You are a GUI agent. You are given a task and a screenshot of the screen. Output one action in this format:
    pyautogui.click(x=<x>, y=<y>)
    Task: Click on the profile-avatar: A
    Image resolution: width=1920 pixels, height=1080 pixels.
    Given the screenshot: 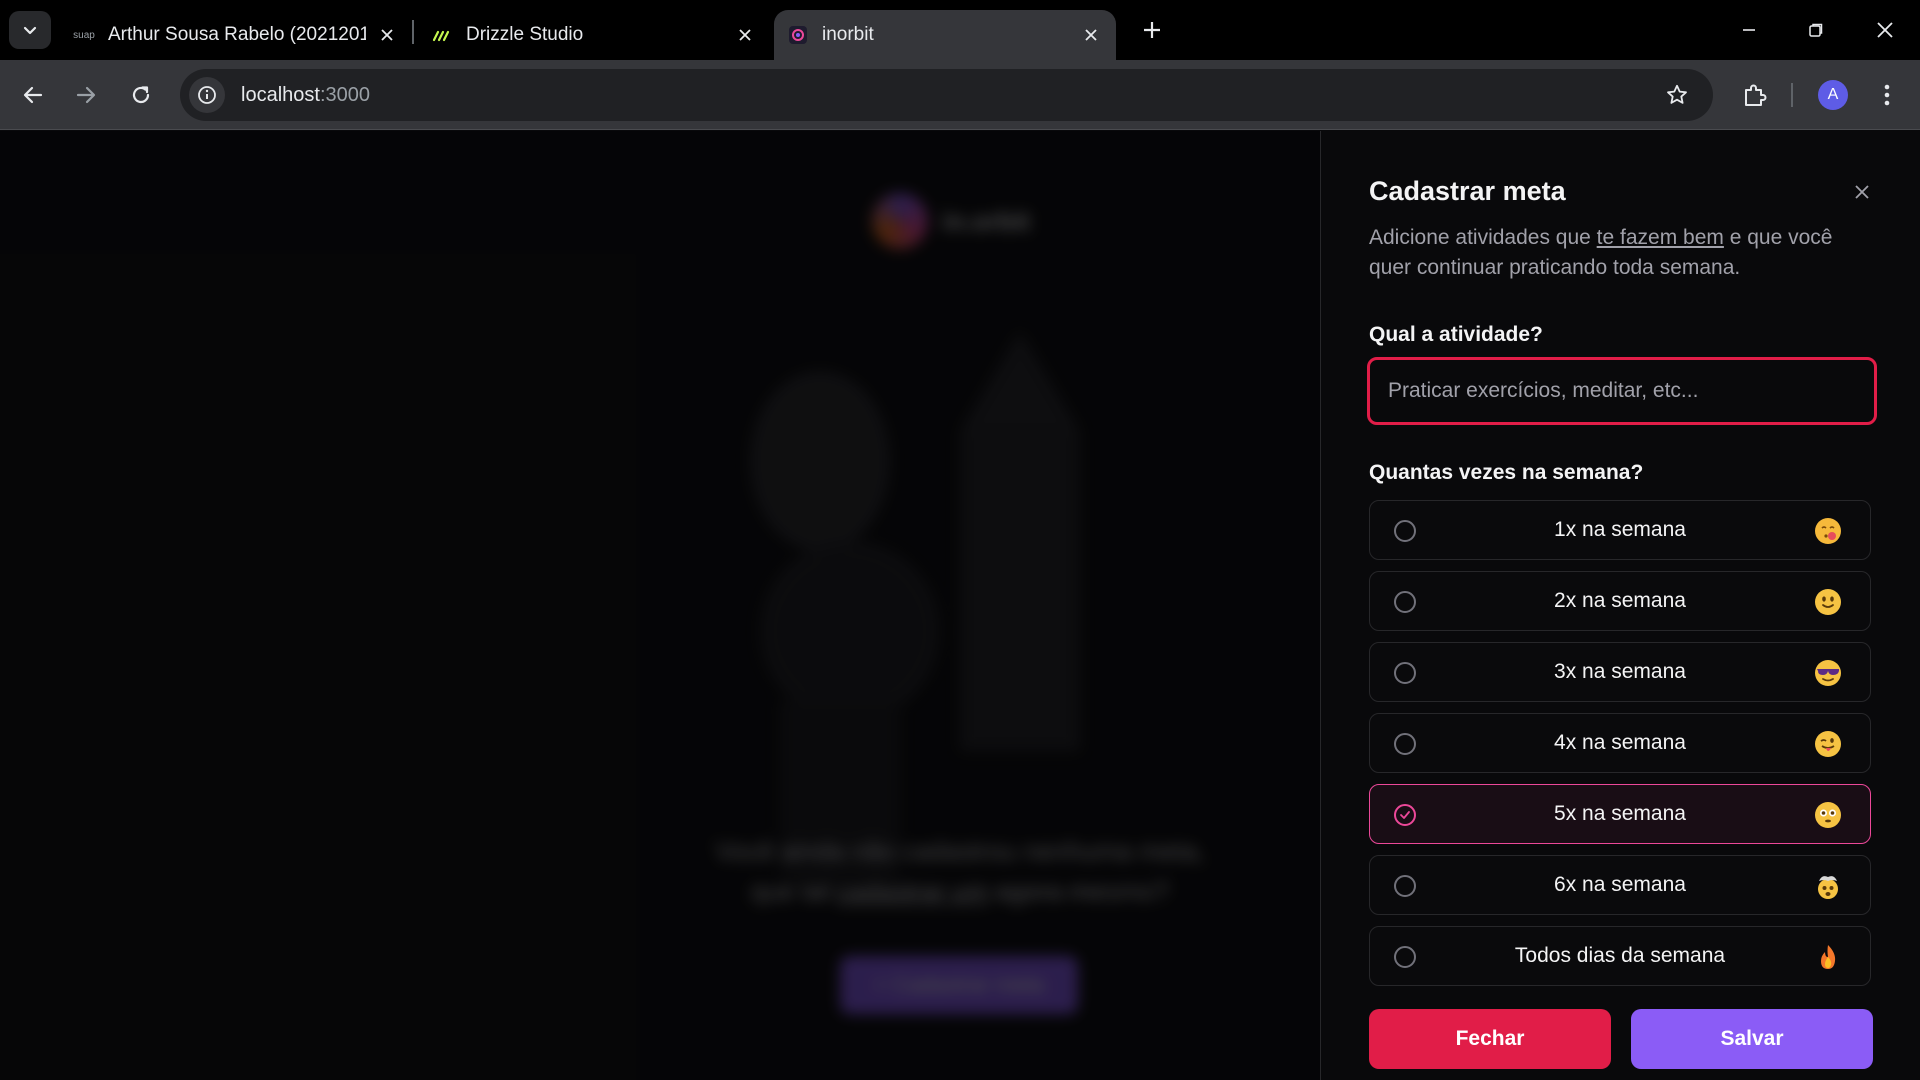 What is the action you would take?
    pyautogui.click(x=1833, y=95)
    